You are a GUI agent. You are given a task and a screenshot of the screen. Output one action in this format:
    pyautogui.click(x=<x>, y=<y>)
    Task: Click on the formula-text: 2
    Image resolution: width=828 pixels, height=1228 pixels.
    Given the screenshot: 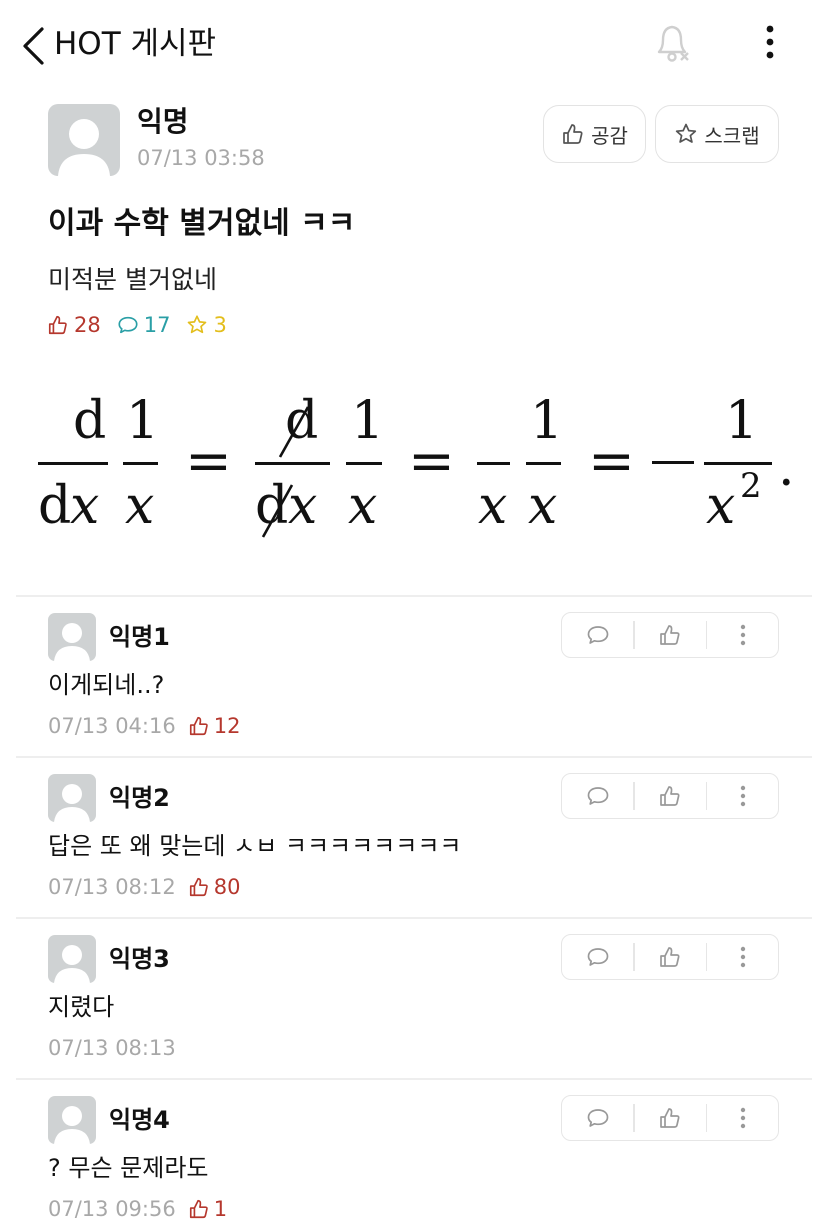 What is the action you would take?
    pyautogui.click(x=751, y=486)
    